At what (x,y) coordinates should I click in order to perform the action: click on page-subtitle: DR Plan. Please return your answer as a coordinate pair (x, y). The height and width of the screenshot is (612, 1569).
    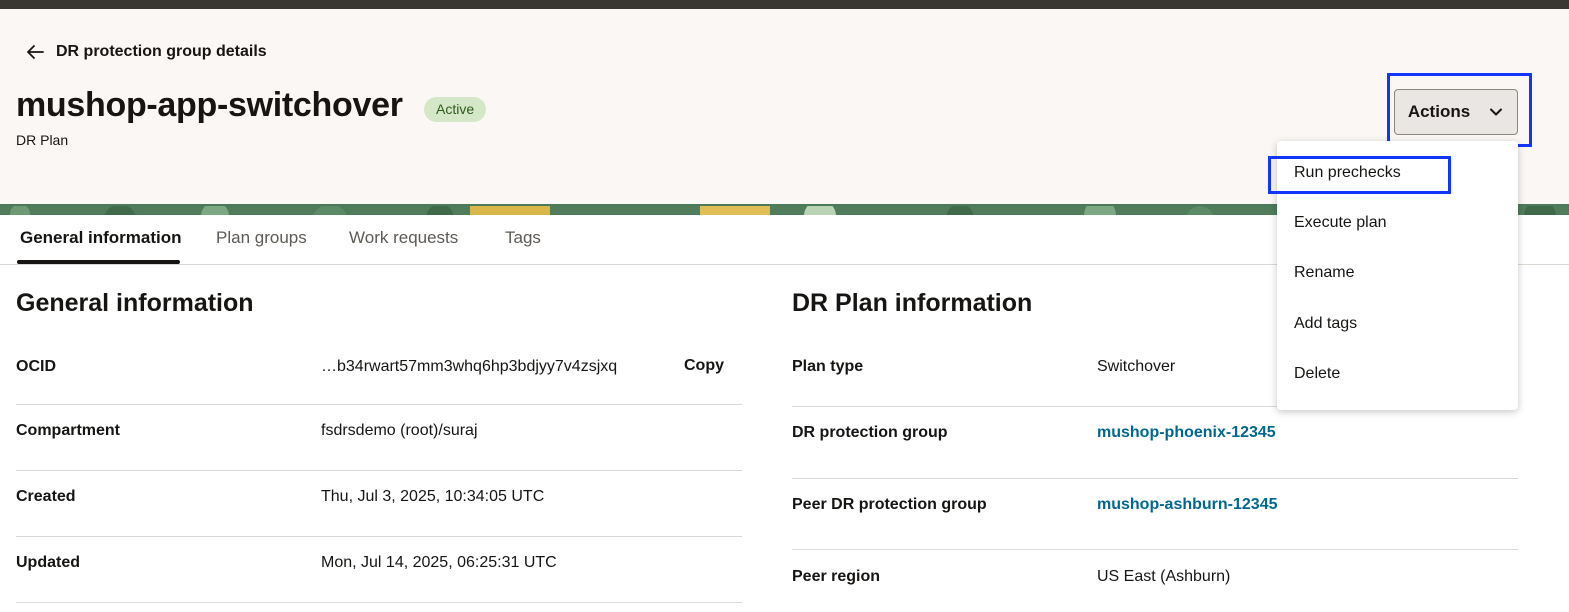
    Looking at the image, I should click on (42, 140).